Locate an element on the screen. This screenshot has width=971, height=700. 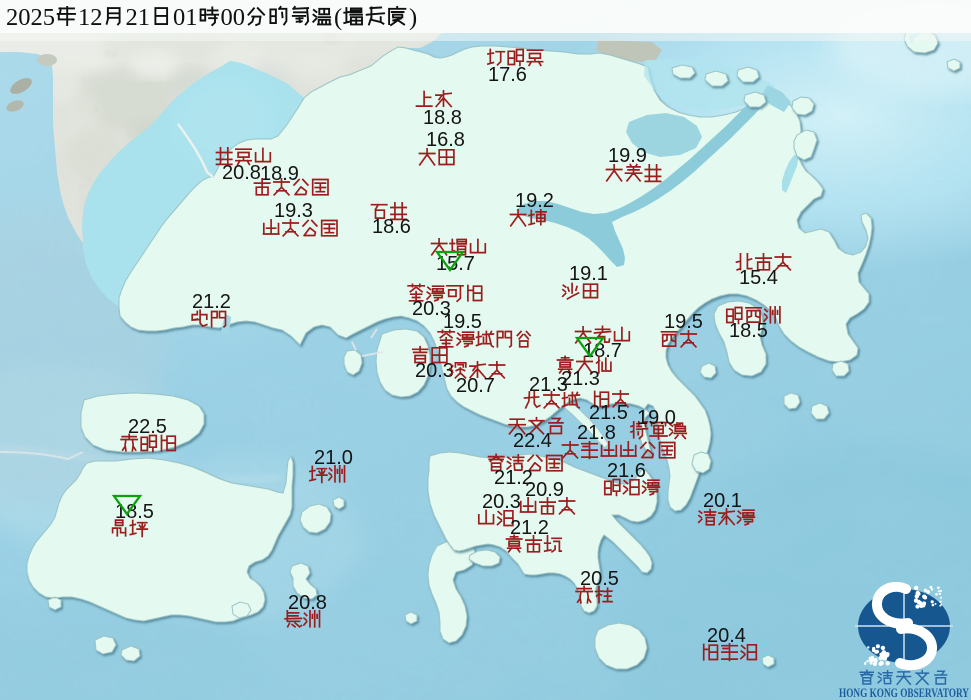
svg-text: 21.8 is located at coordinates (596, 433).